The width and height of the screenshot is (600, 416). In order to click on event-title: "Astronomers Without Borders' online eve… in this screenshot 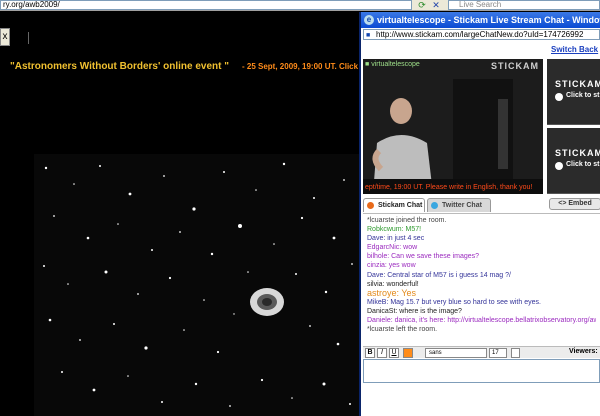, I will do `click(120, 66)`.